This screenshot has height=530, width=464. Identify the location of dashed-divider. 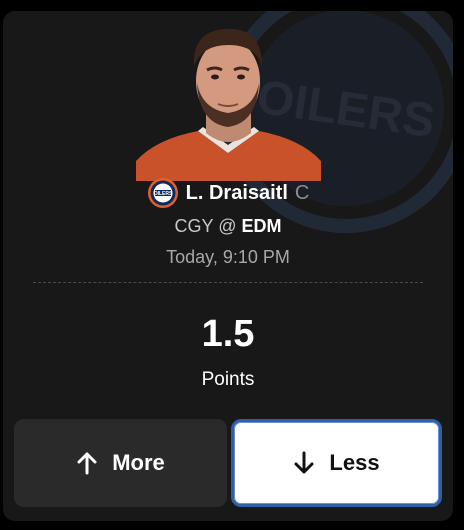
(228, 282).